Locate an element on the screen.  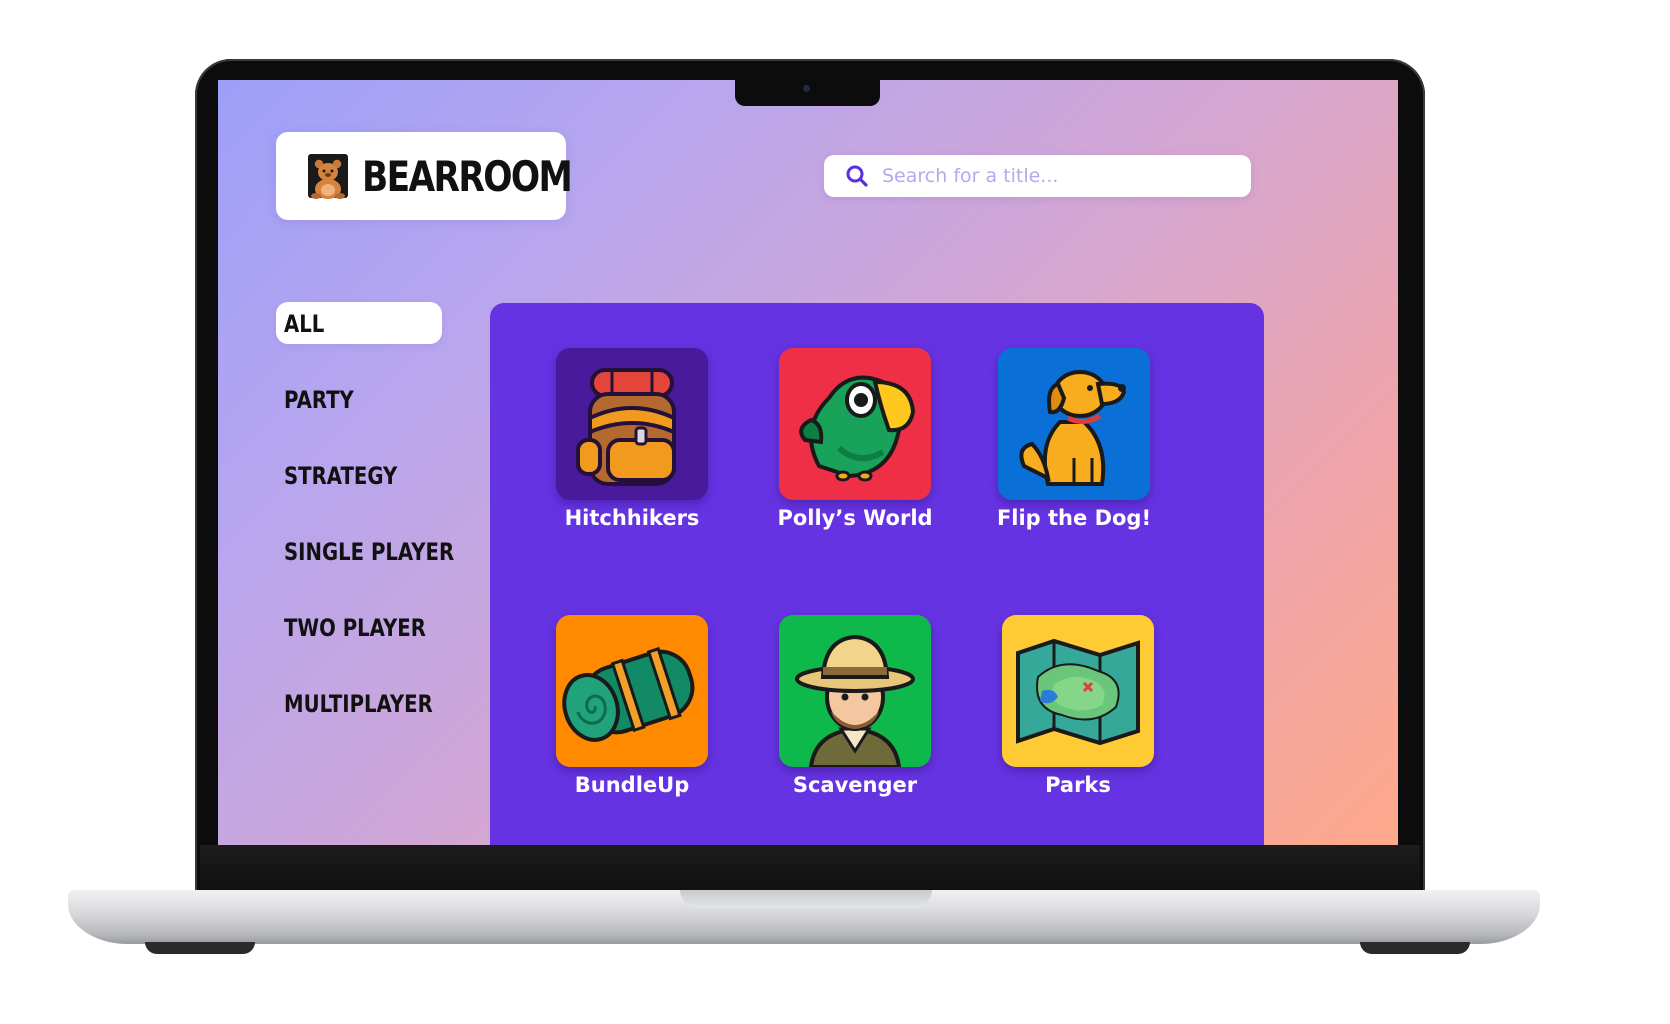
dog-icon is located at coordinates (1074, 424).